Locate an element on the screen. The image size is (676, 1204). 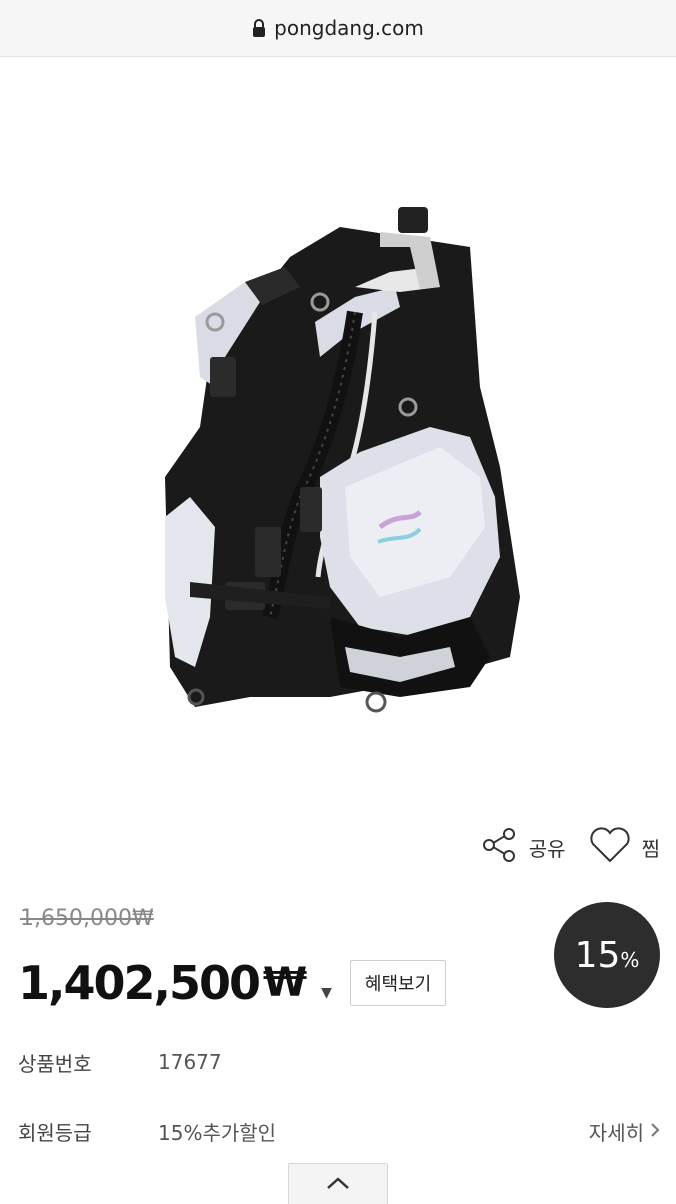
wish-label: 찜 is located at coordinates (650, 848).